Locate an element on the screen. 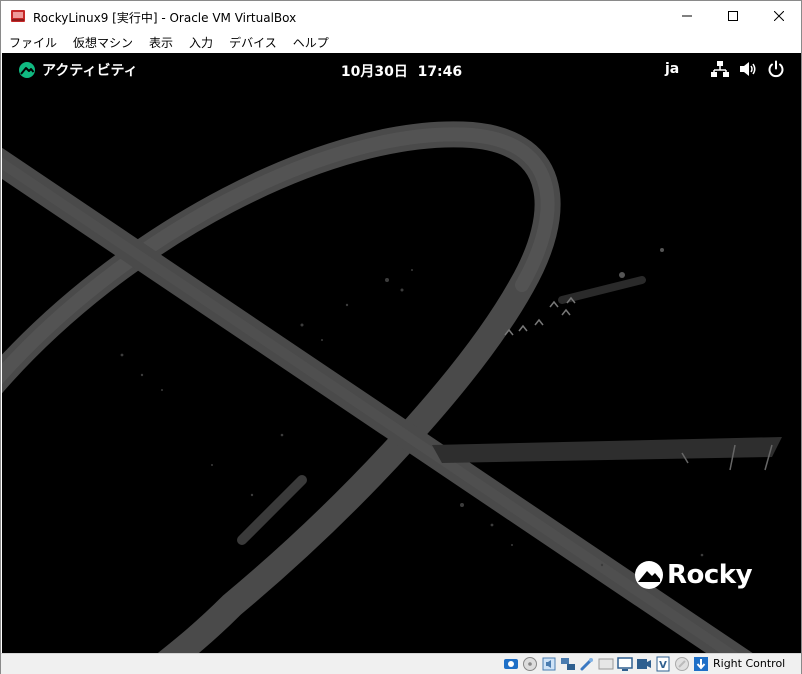 This screenshot has width=802, height=674. volume-icon is located at coordinates (748, 69).